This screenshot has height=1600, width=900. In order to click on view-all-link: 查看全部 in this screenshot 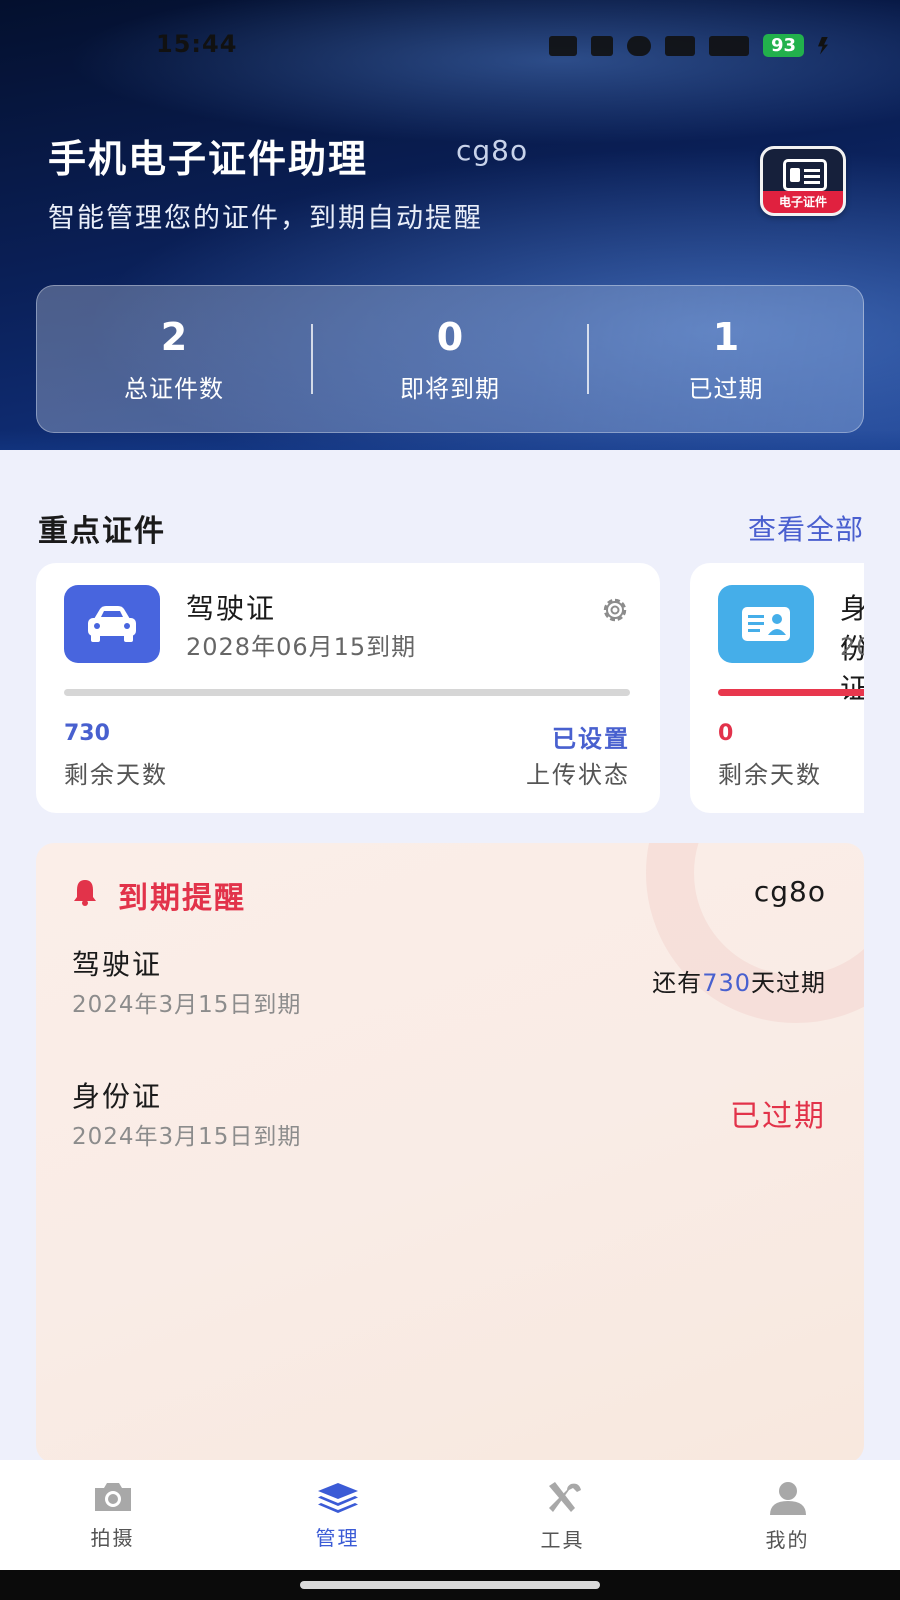, I will do `click(806, 528)`.